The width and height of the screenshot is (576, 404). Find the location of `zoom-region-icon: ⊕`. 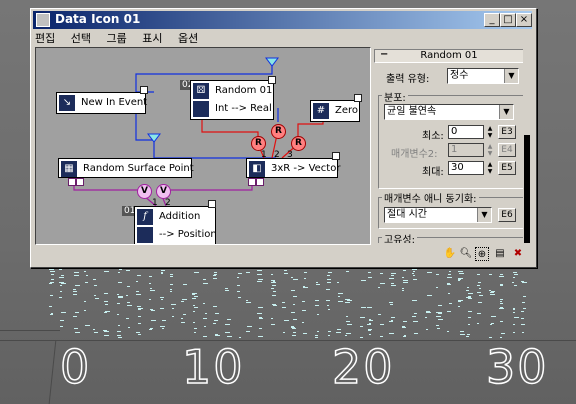

zoom-region-icon: ⊕ is located at coordinates (482, 254).